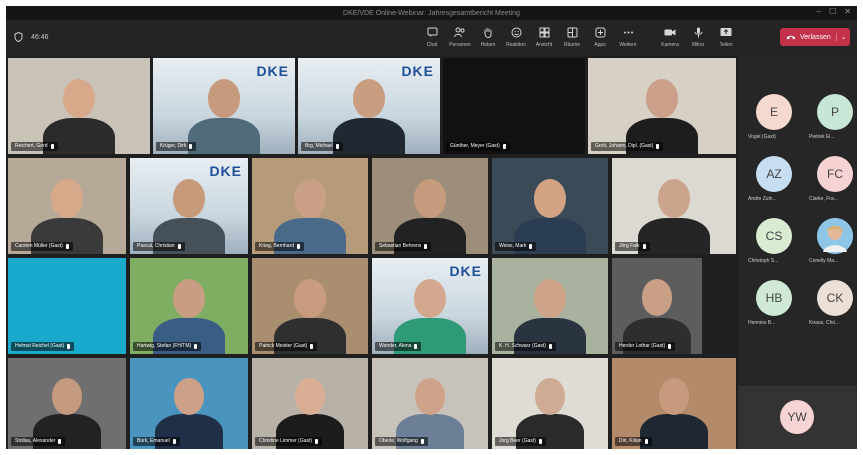 The width and height of the screenshot is (863, 455). Describe the element at coordinates (310, 206) in the screenshot. I see `participant-video-tile: Krieg, Bernhard` at that location.